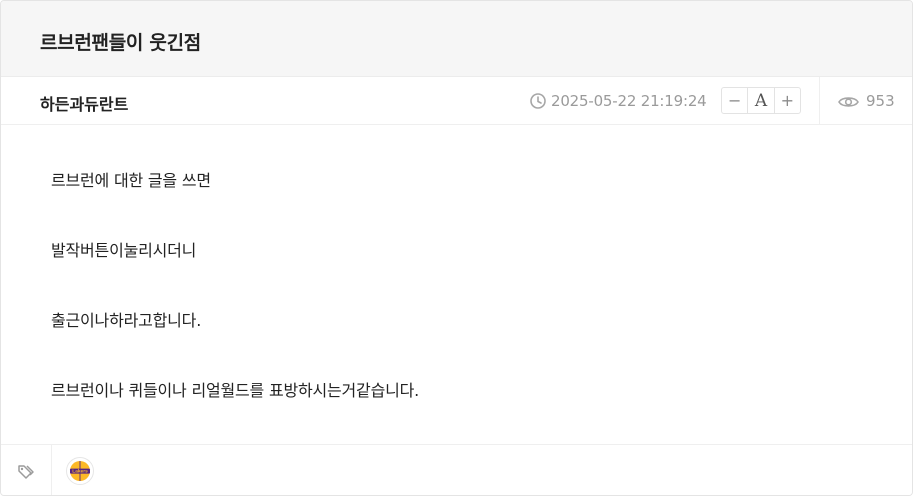  I want to click on tag-icon, so click(26, 472).